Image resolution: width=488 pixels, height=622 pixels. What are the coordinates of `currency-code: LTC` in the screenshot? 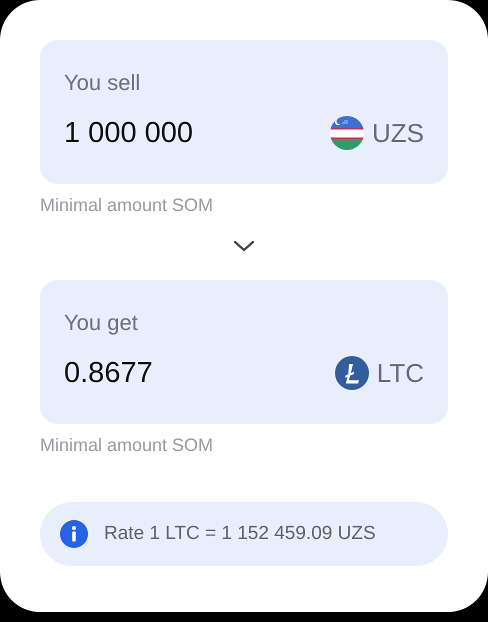 It's located at (400, 373).